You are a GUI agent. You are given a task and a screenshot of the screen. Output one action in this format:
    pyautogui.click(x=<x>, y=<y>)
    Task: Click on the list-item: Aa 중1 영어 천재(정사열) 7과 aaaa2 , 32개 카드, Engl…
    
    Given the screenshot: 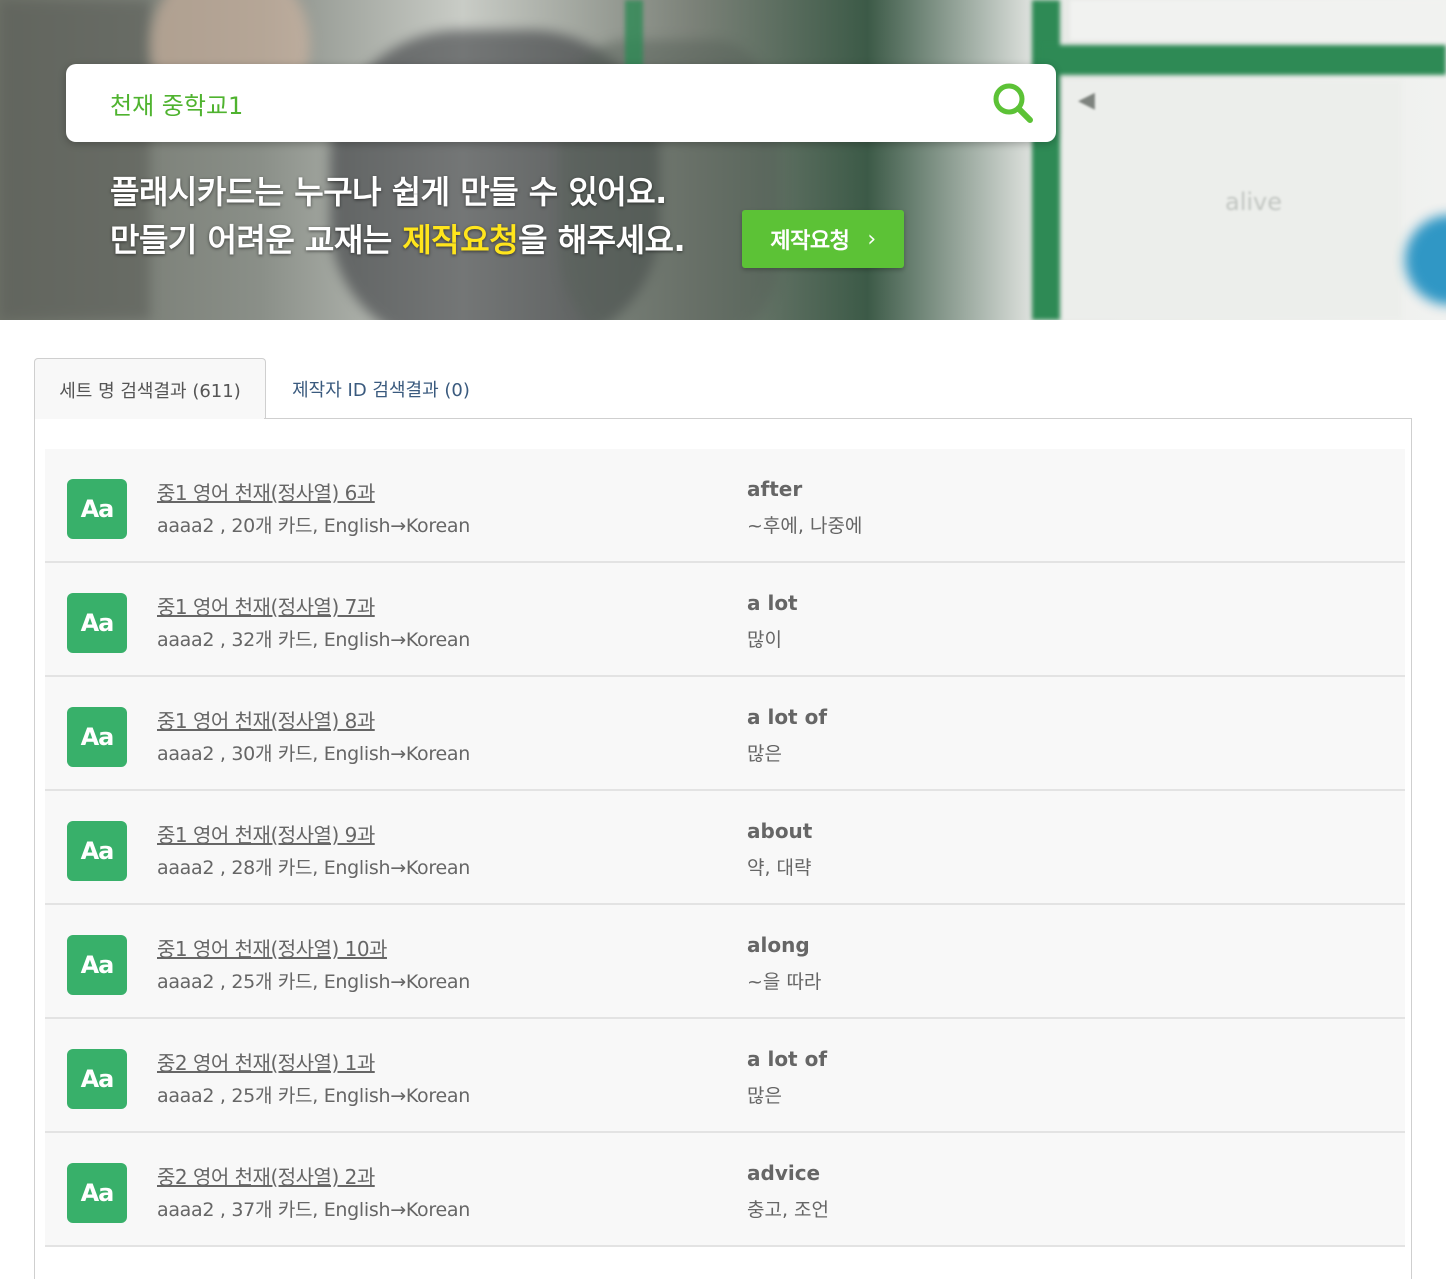 What is the action you would take?
    pyautogui.click(x=725, y=620)
    